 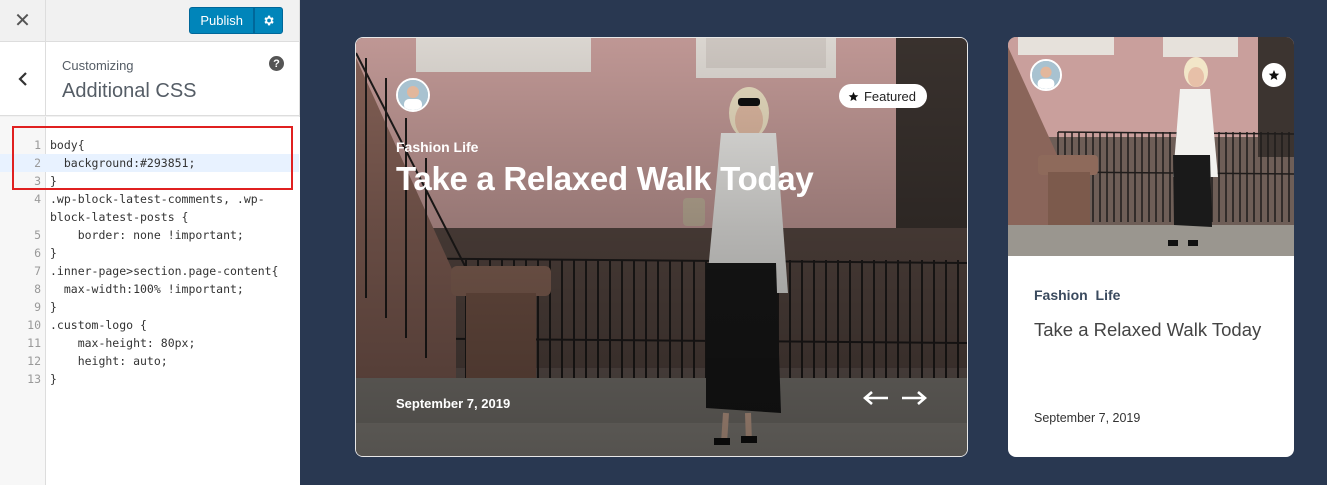 What do you see at coordinates (129, 91) in the screenshot?
I see `section-title: Additional CSS` at bounding box center [129, 91].